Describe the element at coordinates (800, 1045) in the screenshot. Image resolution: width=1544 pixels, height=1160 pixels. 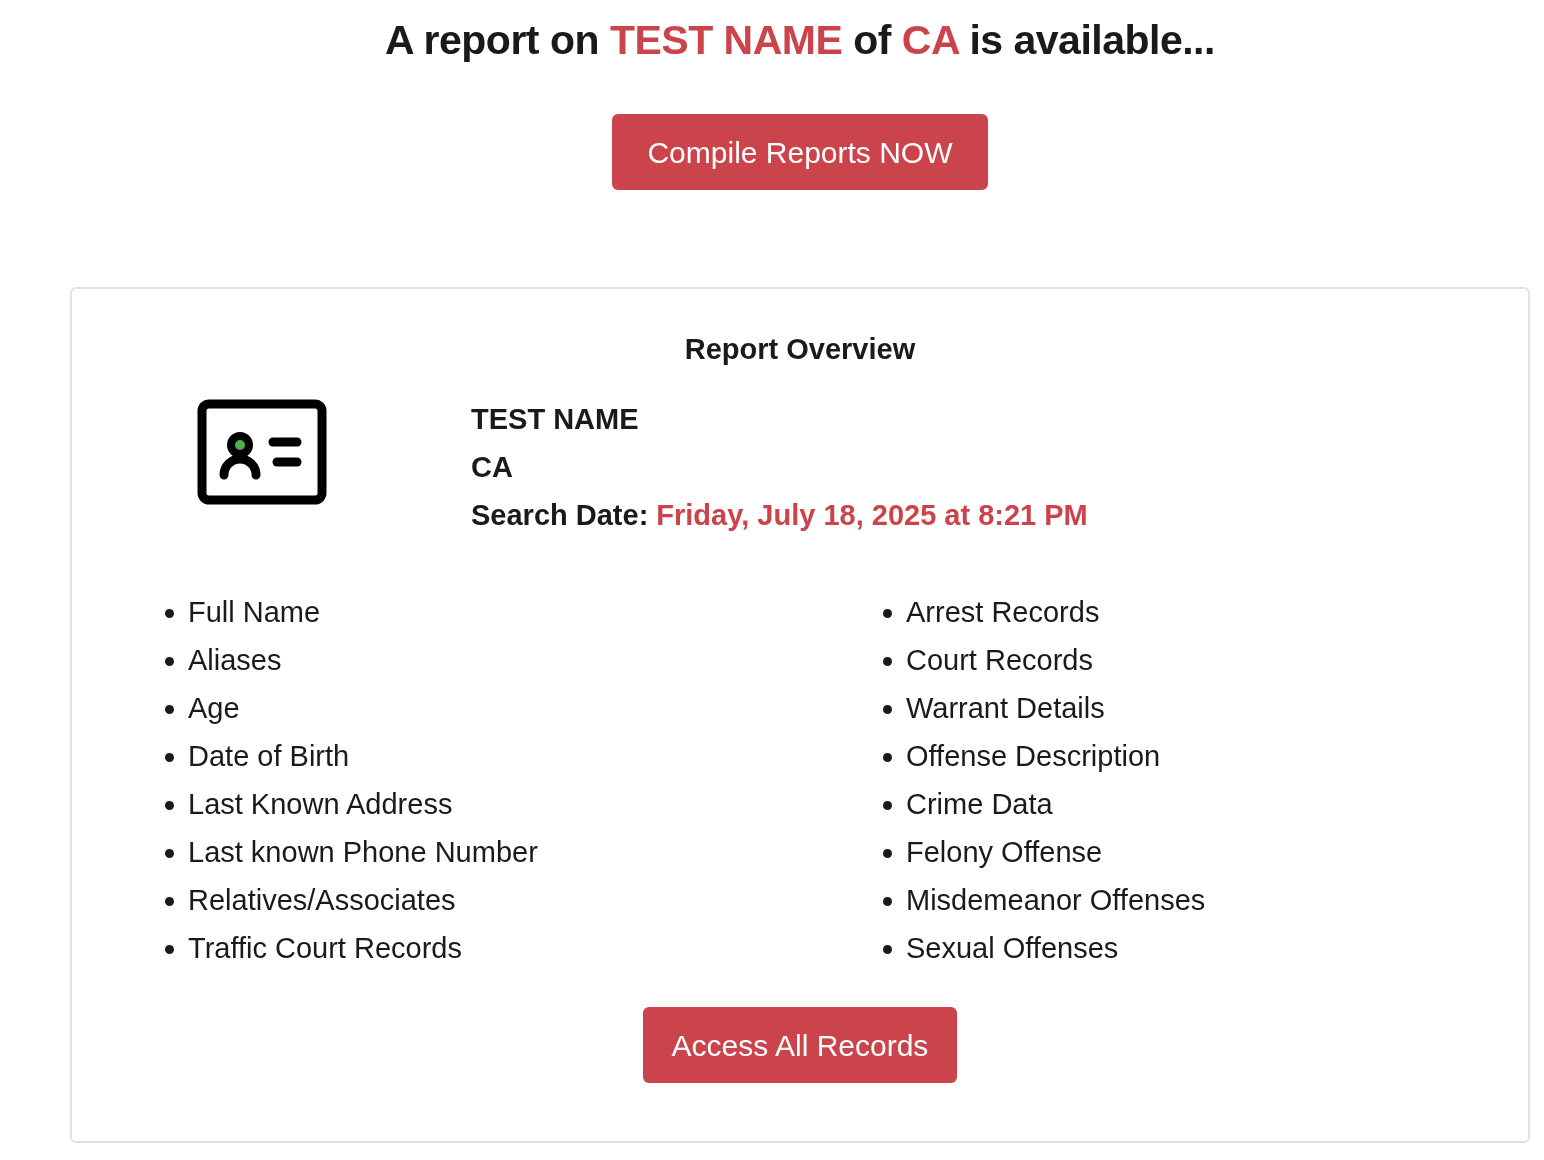
I see `access-records-button: Access All Records` at that location.